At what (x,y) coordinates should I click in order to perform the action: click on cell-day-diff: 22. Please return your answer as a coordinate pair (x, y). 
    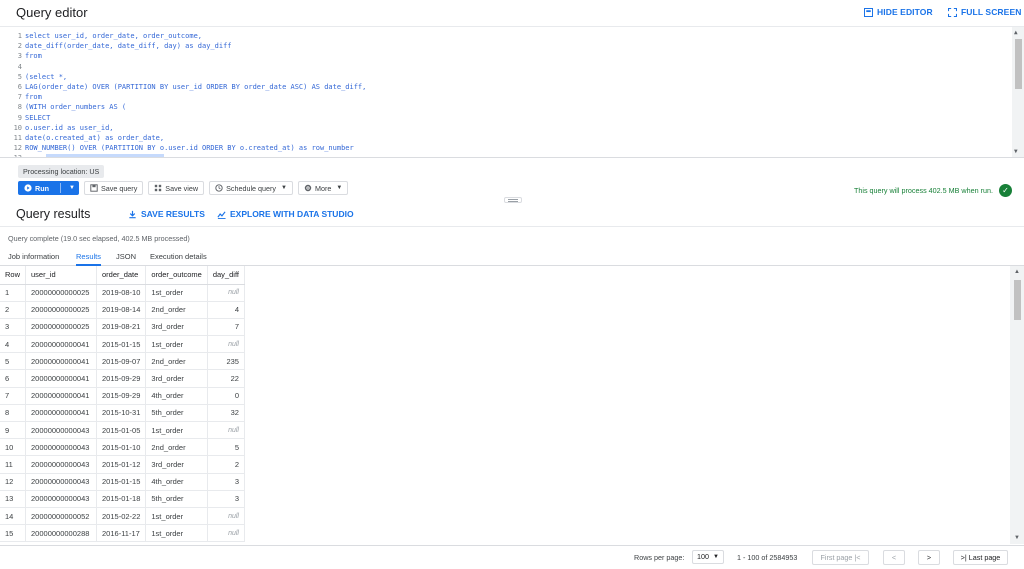
    Looking at the image, I should click on (226, 378).